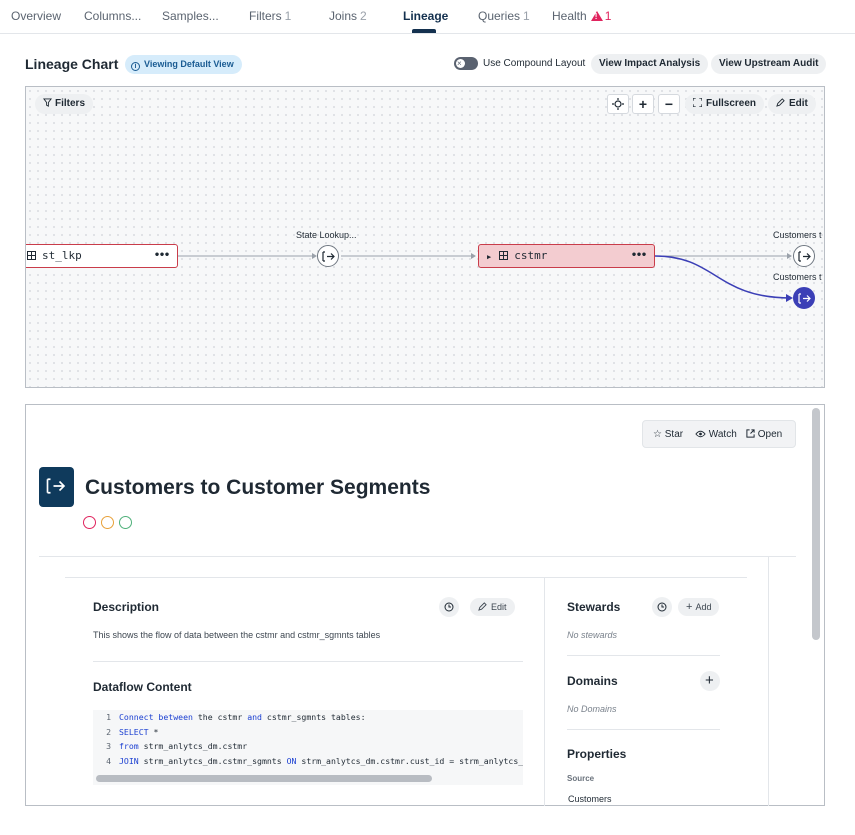 This screenshot has width=855, height=835. I want to click on watch-label: Watch, so click(722, 434).